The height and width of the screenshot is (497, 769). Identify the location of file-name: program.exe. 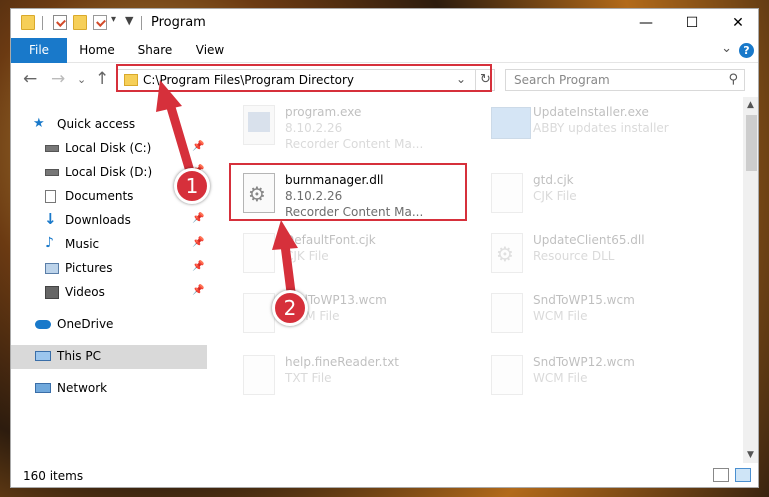
(323, 112).